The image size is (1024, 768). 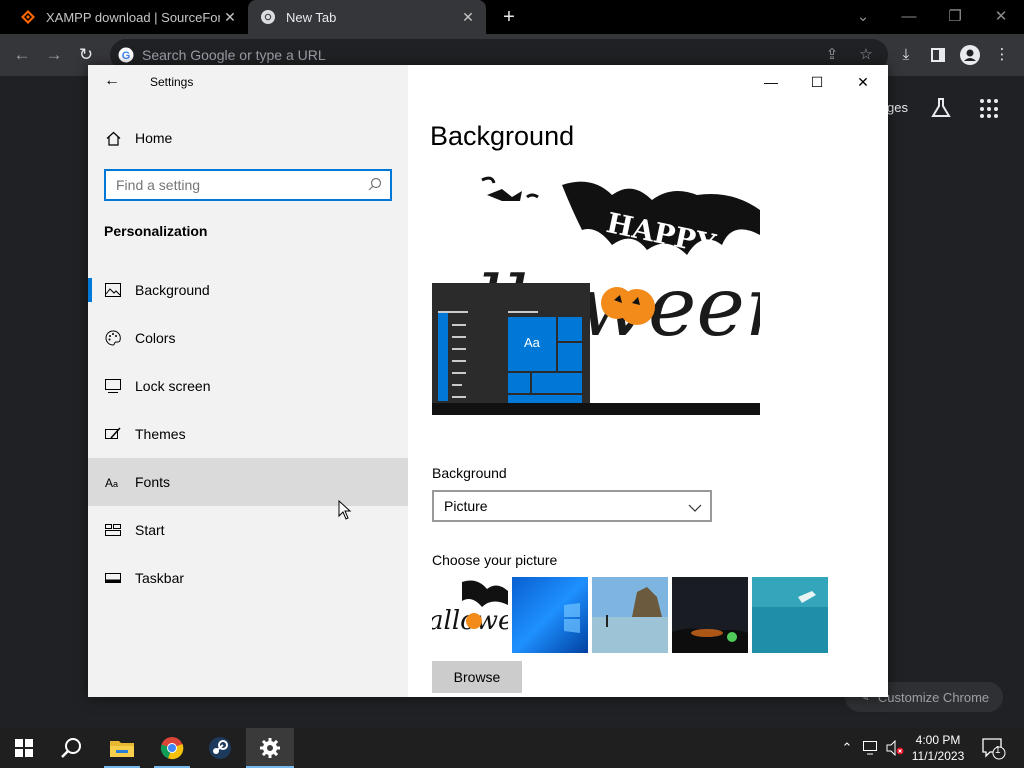 I want to click on start-icon, so click(x=113, y=530).